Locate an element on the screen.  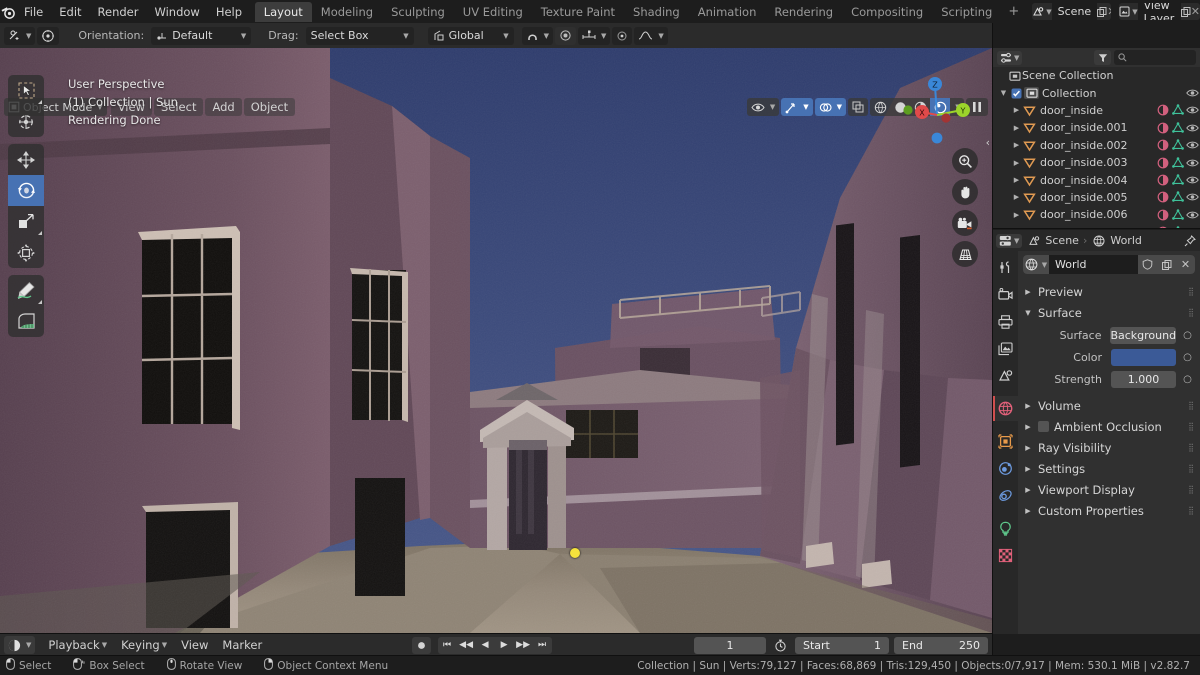
workspace-tab-shading: Shading is located at coordinates (656, 12).